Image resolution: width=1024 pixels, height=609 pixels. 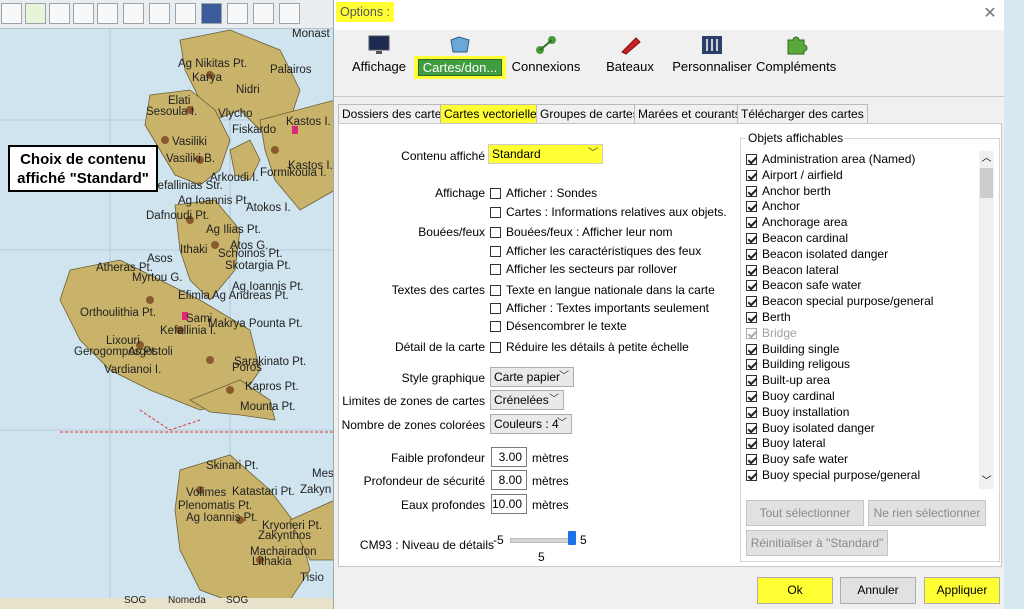 What do you see at coordinates (768, 317) in the screenshot?
I see `objet-item: Berth` at bounding box center [768, 317].